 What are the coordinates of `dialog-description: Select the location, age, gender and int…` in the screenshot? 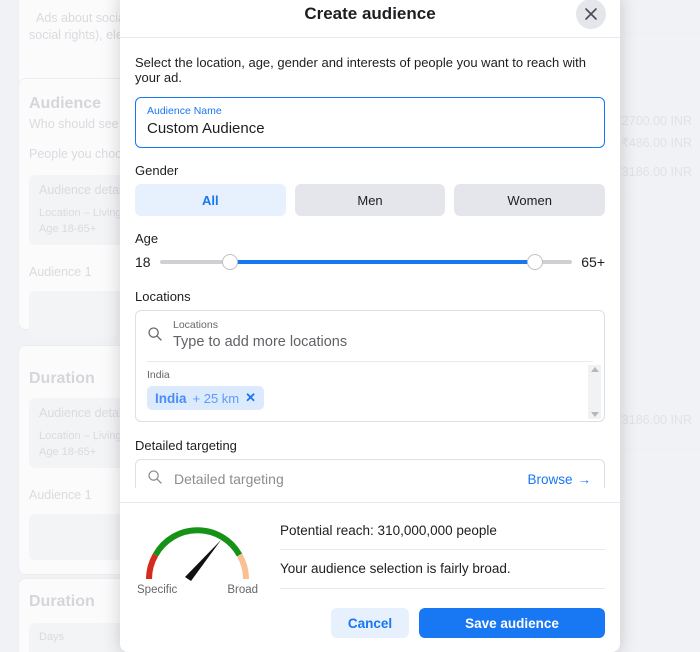 It's located at (360, 70).